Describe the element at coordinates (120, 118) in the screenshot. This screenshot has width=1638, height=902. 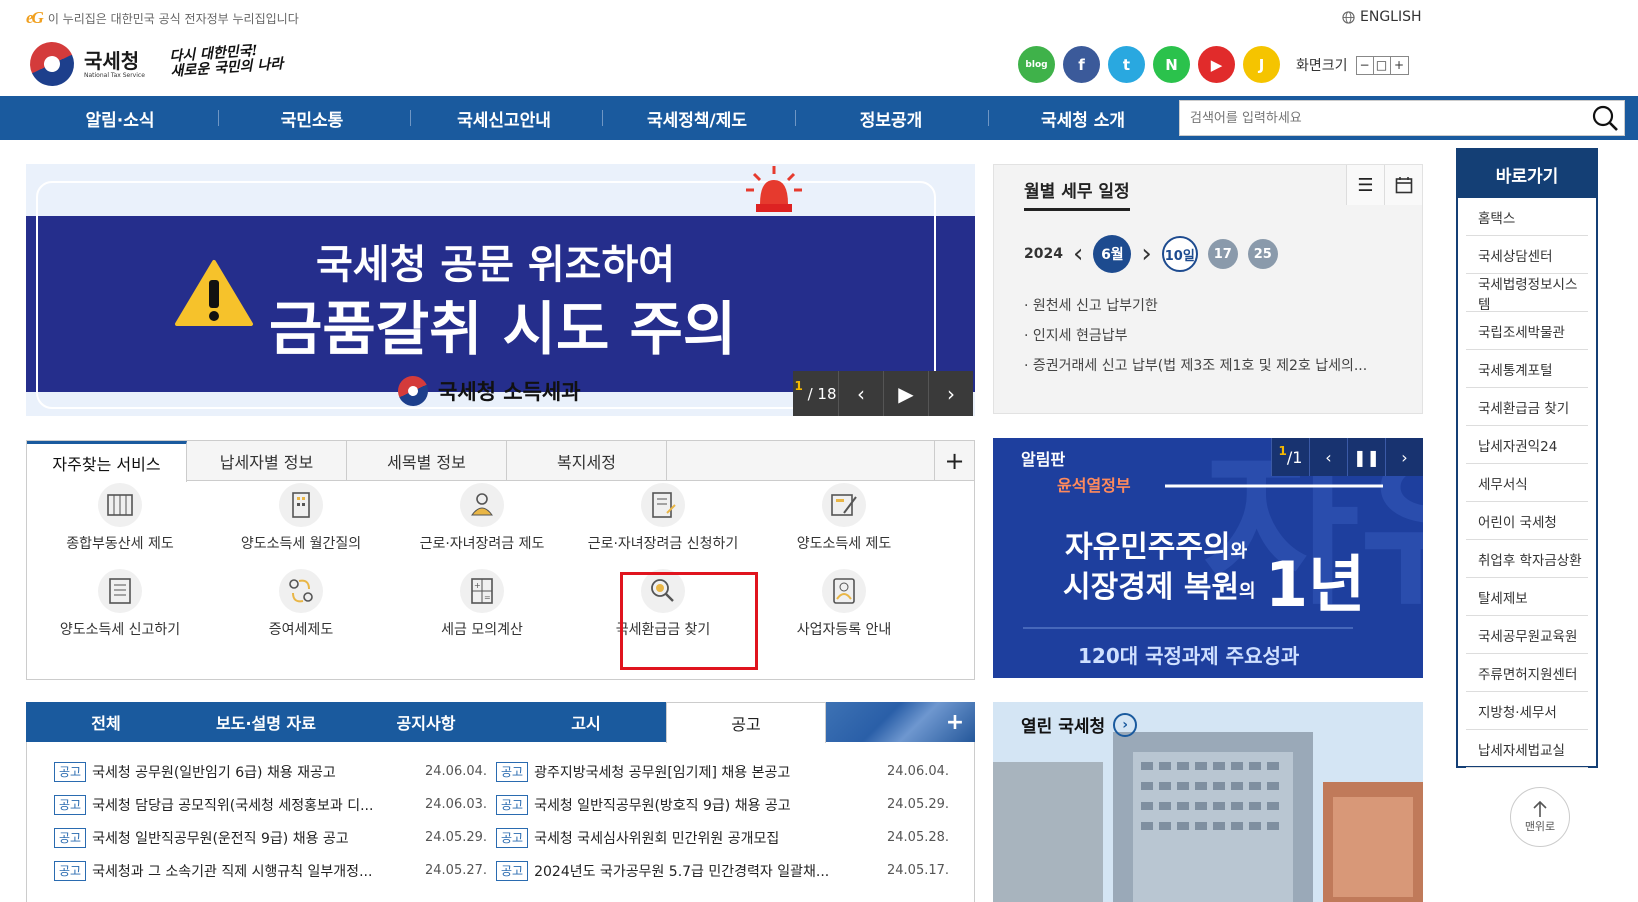
I see `nav-item-news: 알림·소식` at that location.